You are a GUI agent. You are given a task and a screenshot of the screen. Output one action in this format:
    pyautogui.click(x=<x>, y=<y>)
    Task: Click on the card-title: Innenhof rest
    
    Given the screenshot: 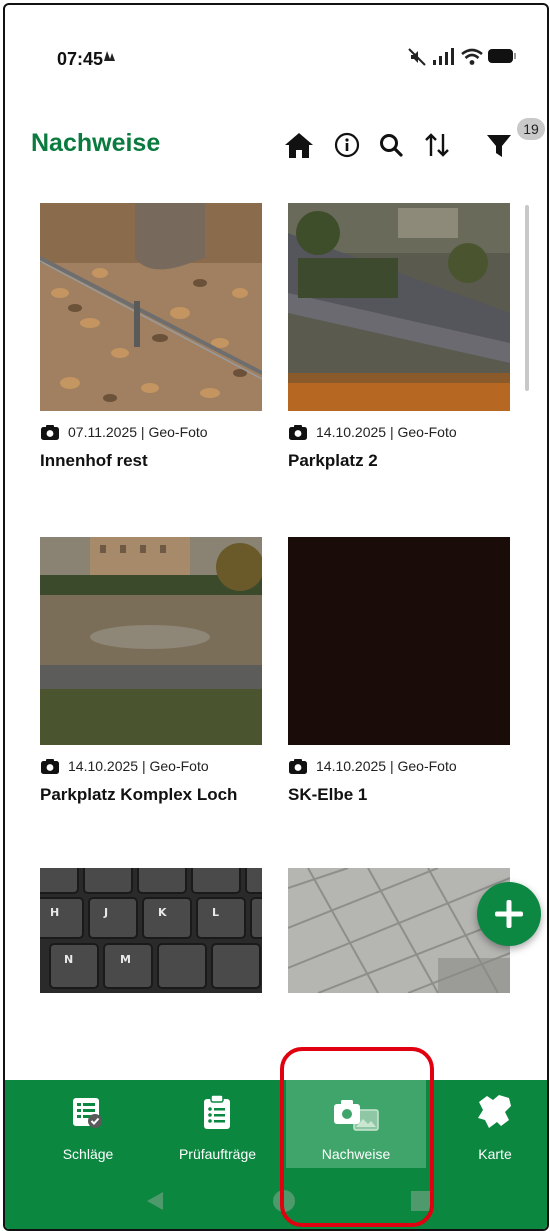 What is the action you would take?
    pyautogui.click(x=94, y=460)
    